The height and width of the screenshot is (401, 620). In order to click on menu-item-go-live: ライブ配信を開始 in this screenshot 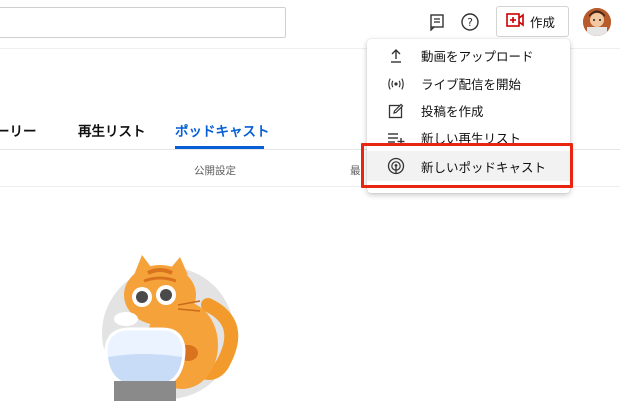, I will do `click(468, 83)`.